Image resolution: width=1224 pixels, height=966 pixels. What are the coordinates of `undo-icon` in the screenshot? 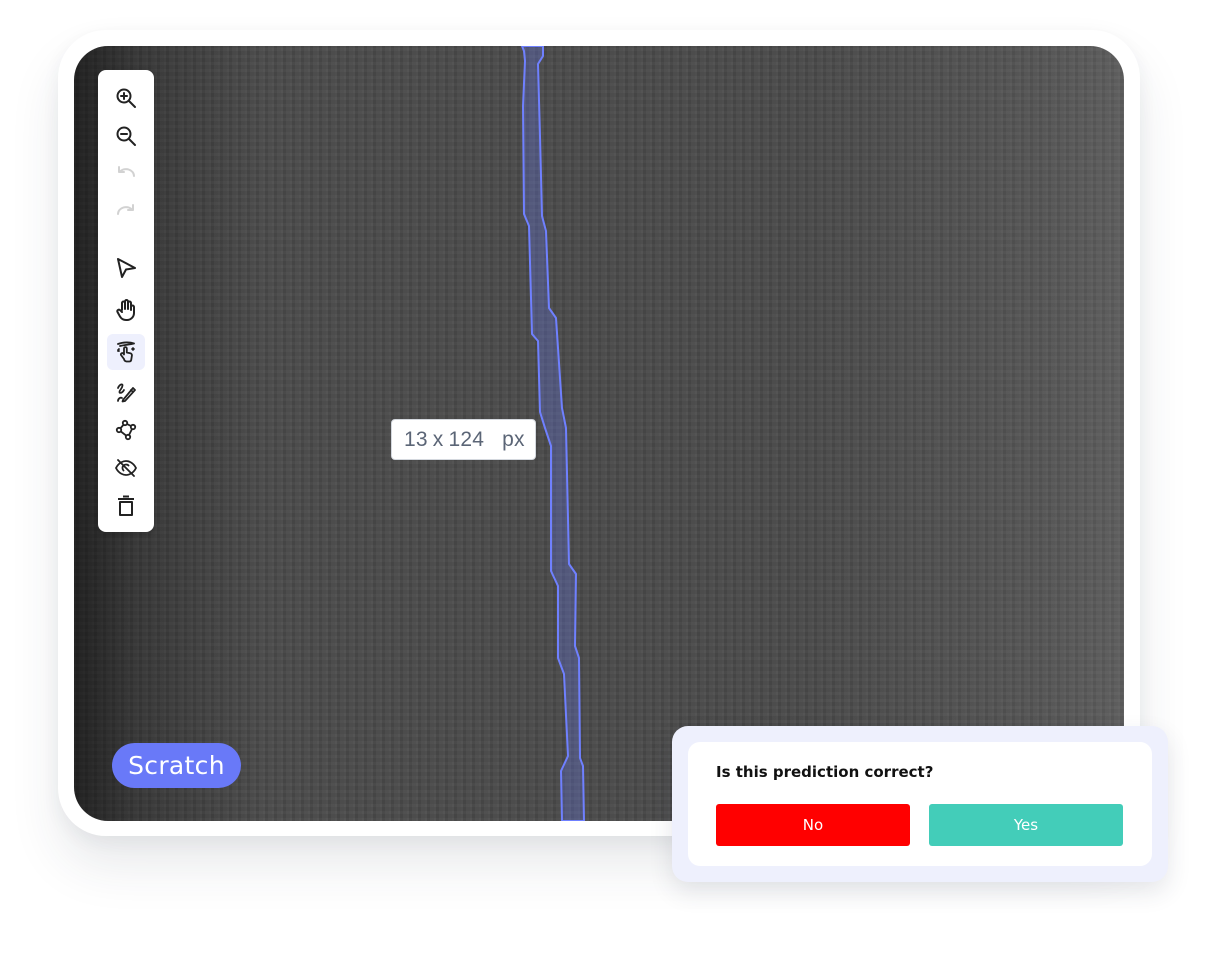 It's located at (126, 171).